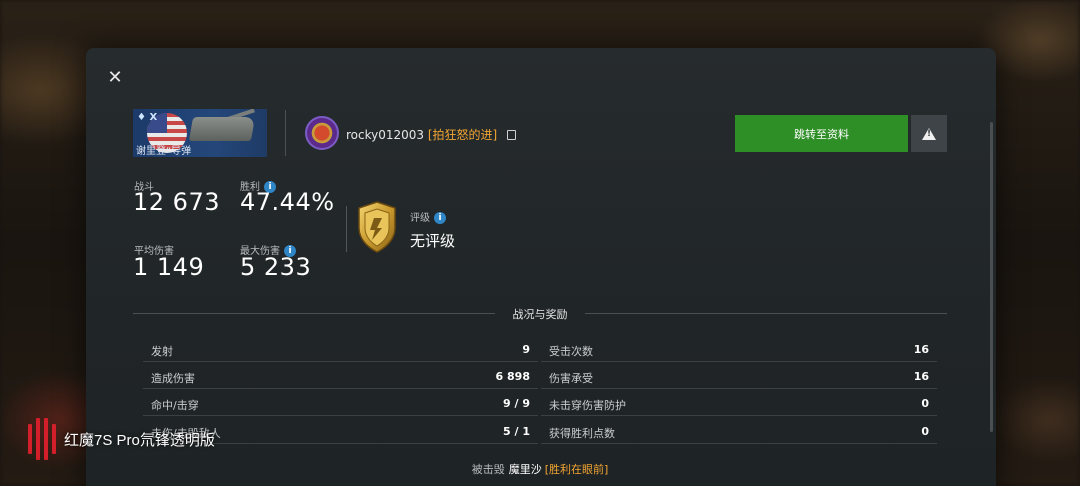 The height and width of the screenshot is (486, 1080). What do you see at coordinates (377, 227) in the screenshot?
I see `rating-shield-icon` at bounding box center [377, 227].